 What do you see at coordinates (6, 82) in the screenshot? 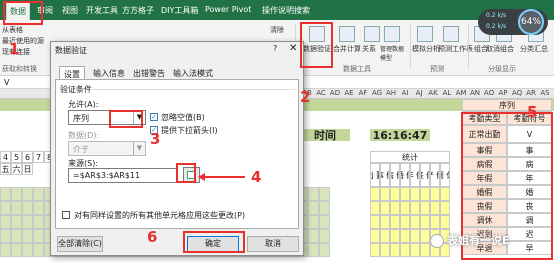
I see `name-box: V` at bounding box center [6, 82].